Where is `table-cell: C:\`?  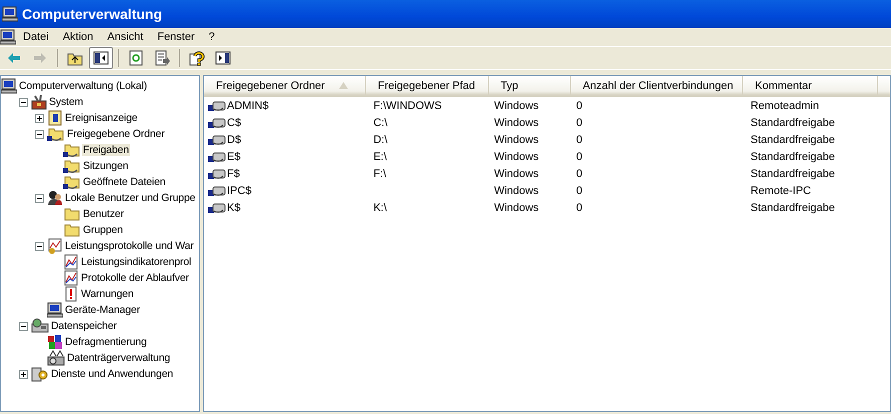 table-cell: C:\ is located at coordinates (380, 122).